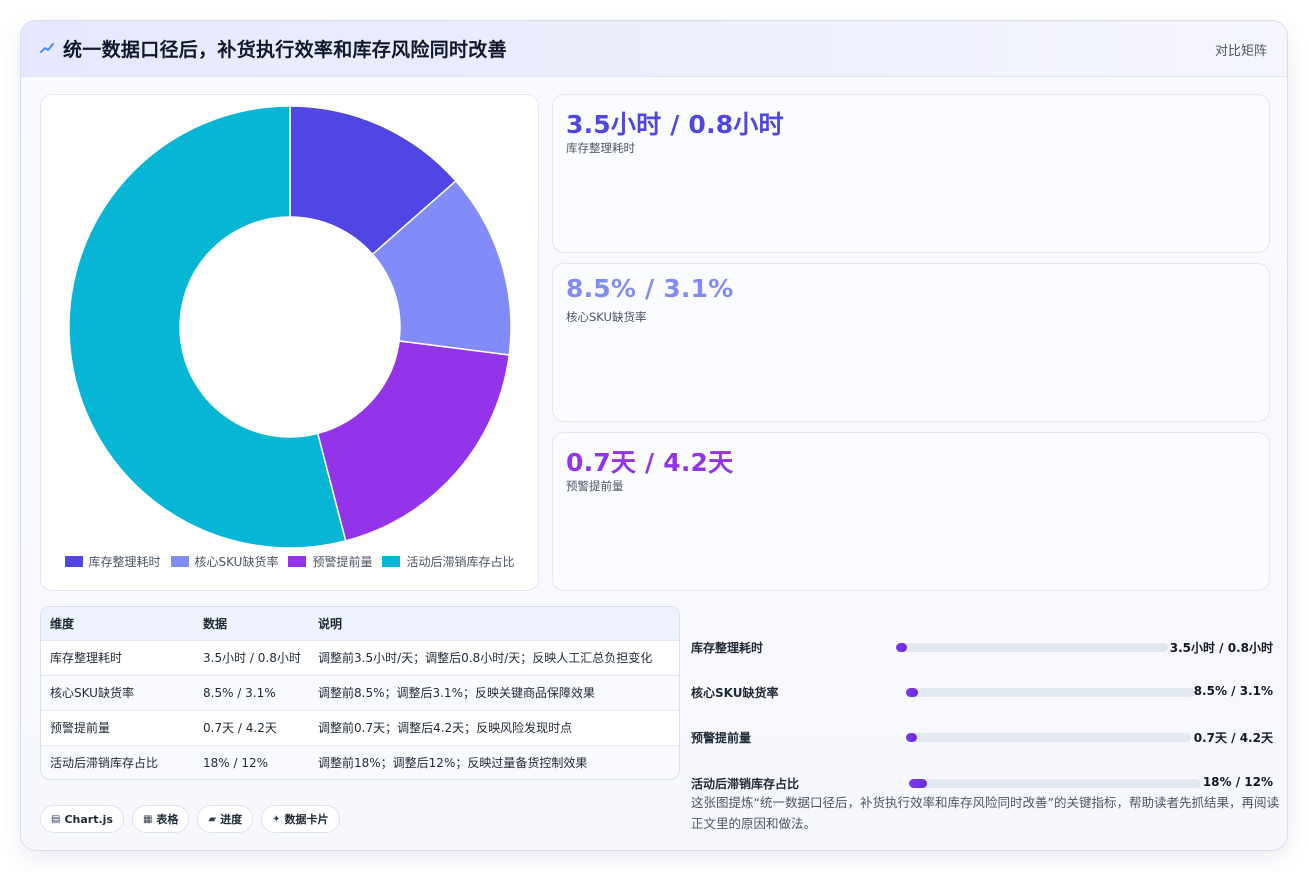 The height and width of the screenshot is (872, 1309). I want to click on legend-label: 预警提前量, so click(342, 562).